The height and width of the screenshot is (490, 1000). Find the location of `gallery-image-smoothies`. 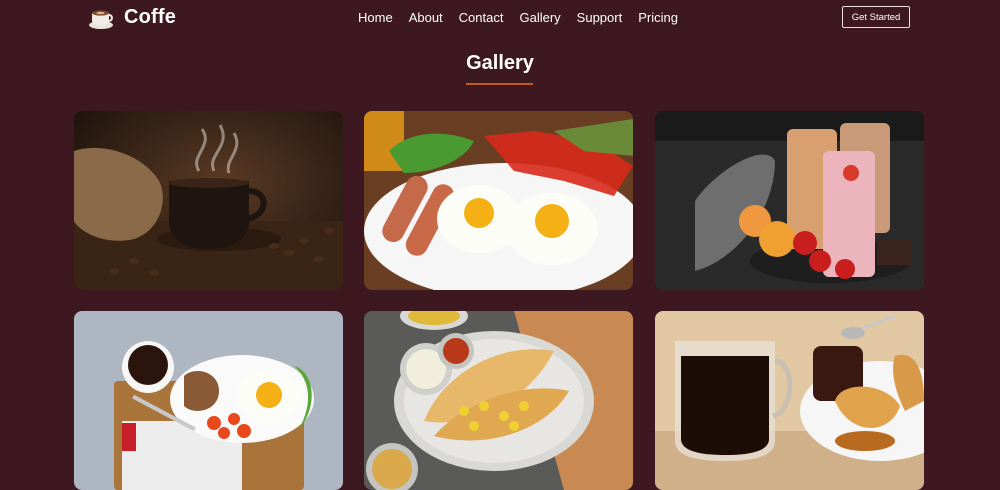

gallery-image-smoothies is located at coordinates (789, 200).